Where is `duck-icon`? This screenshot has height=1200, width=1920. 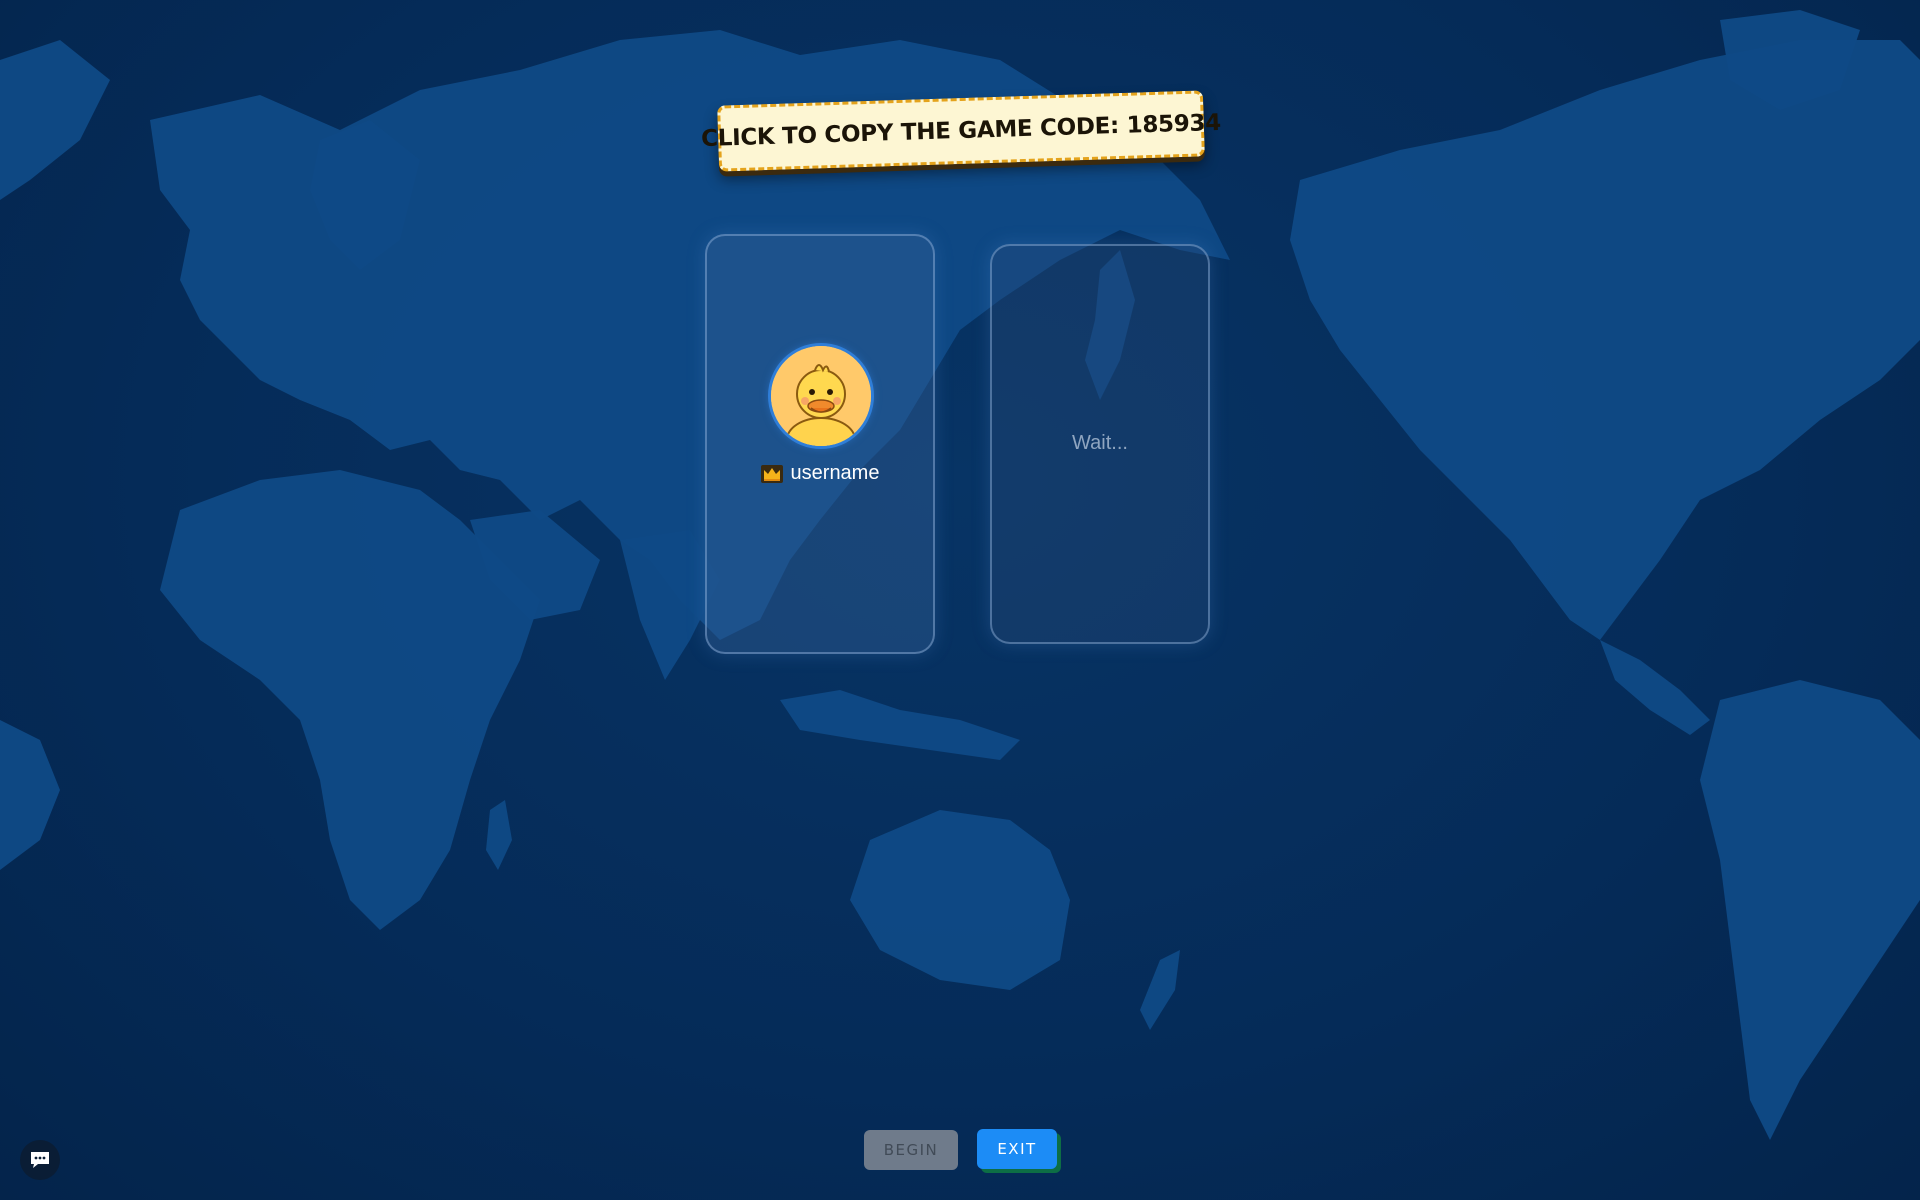 duck-icon is located at coordinates (821, 396).